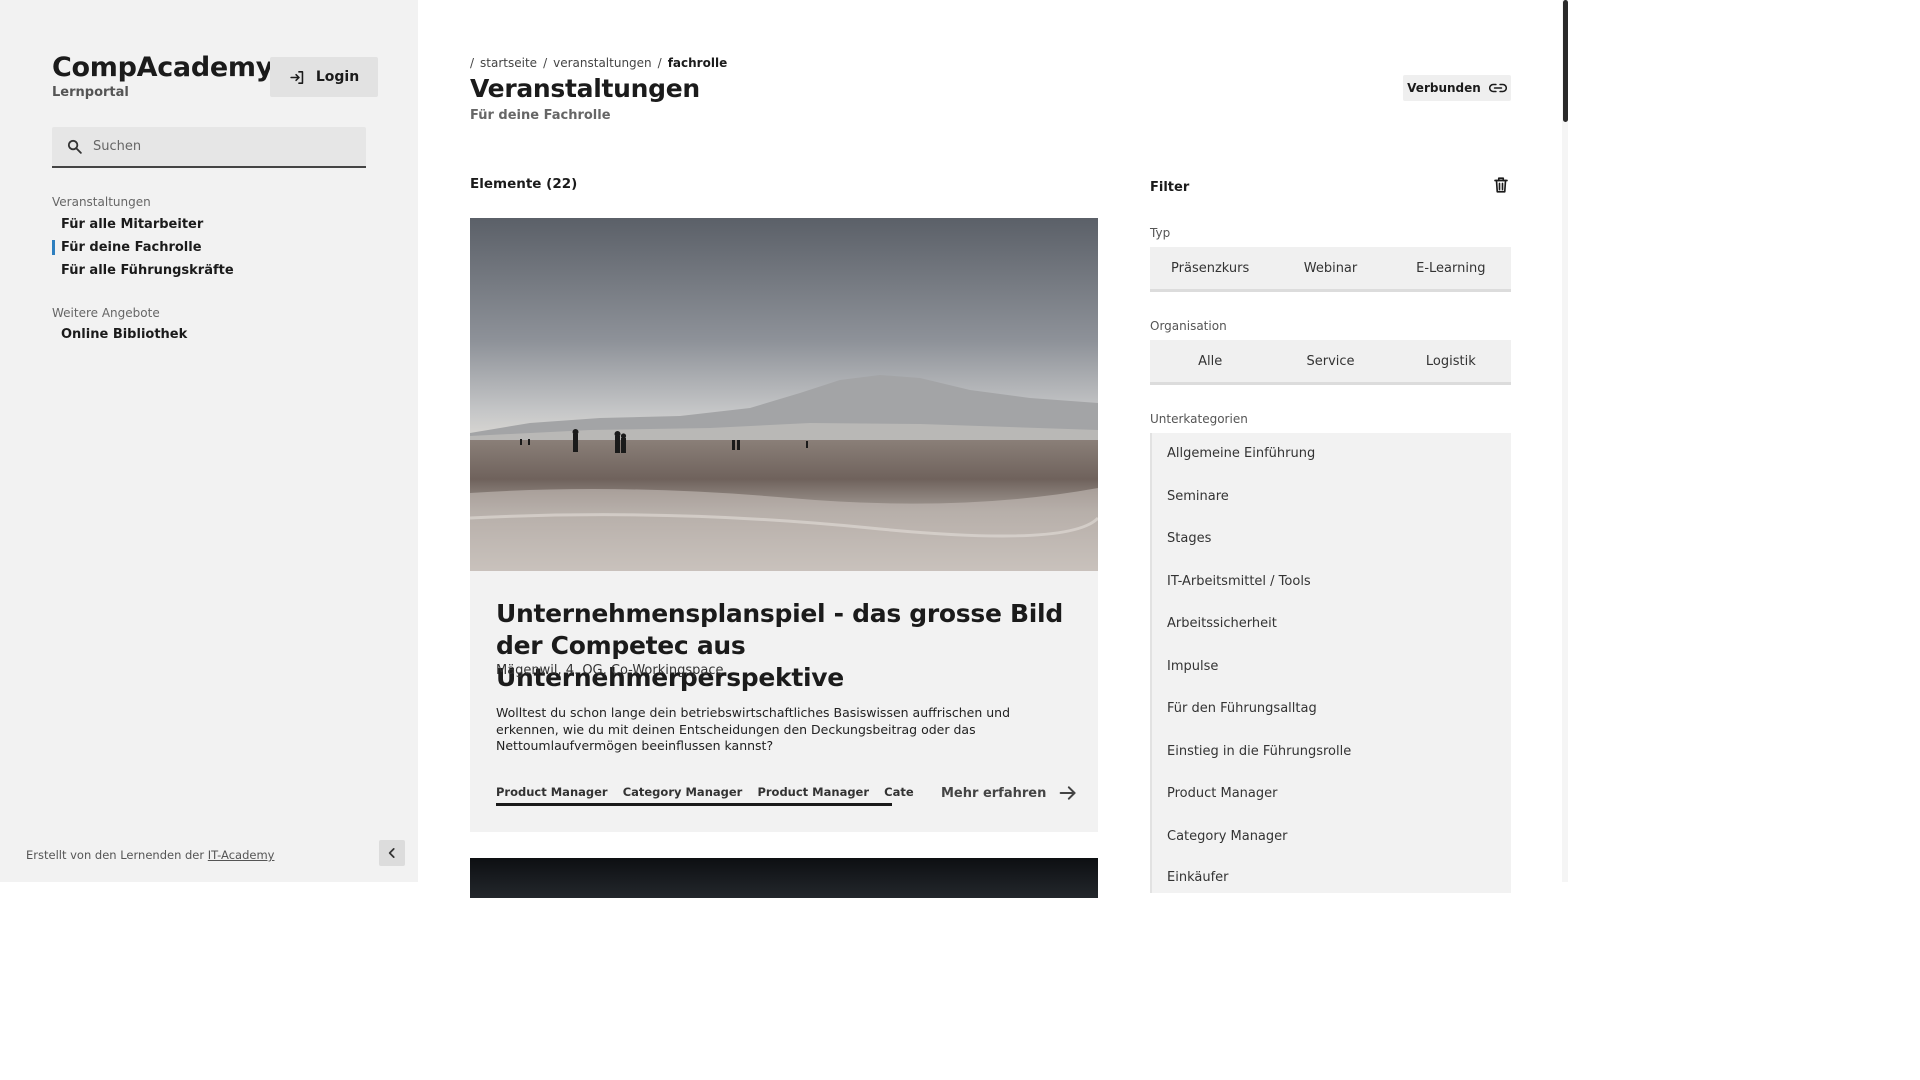  I want to click on filter-option-service: Service, so click(1330, 361).